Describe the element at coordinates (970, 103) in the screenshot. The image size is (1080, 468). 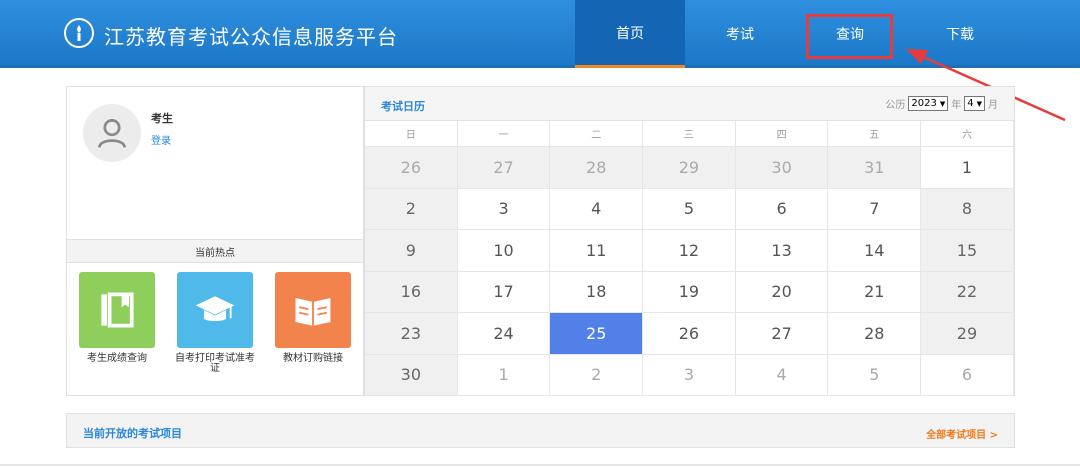
I see `month-value: 4` at that location.